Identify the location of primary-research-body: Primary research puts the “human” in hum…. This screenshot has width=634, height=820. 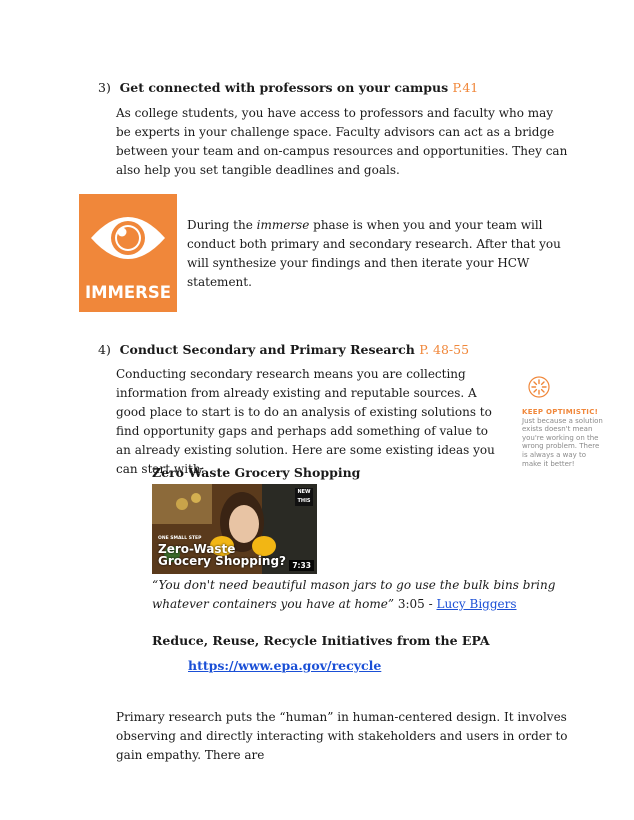
(342, 736).